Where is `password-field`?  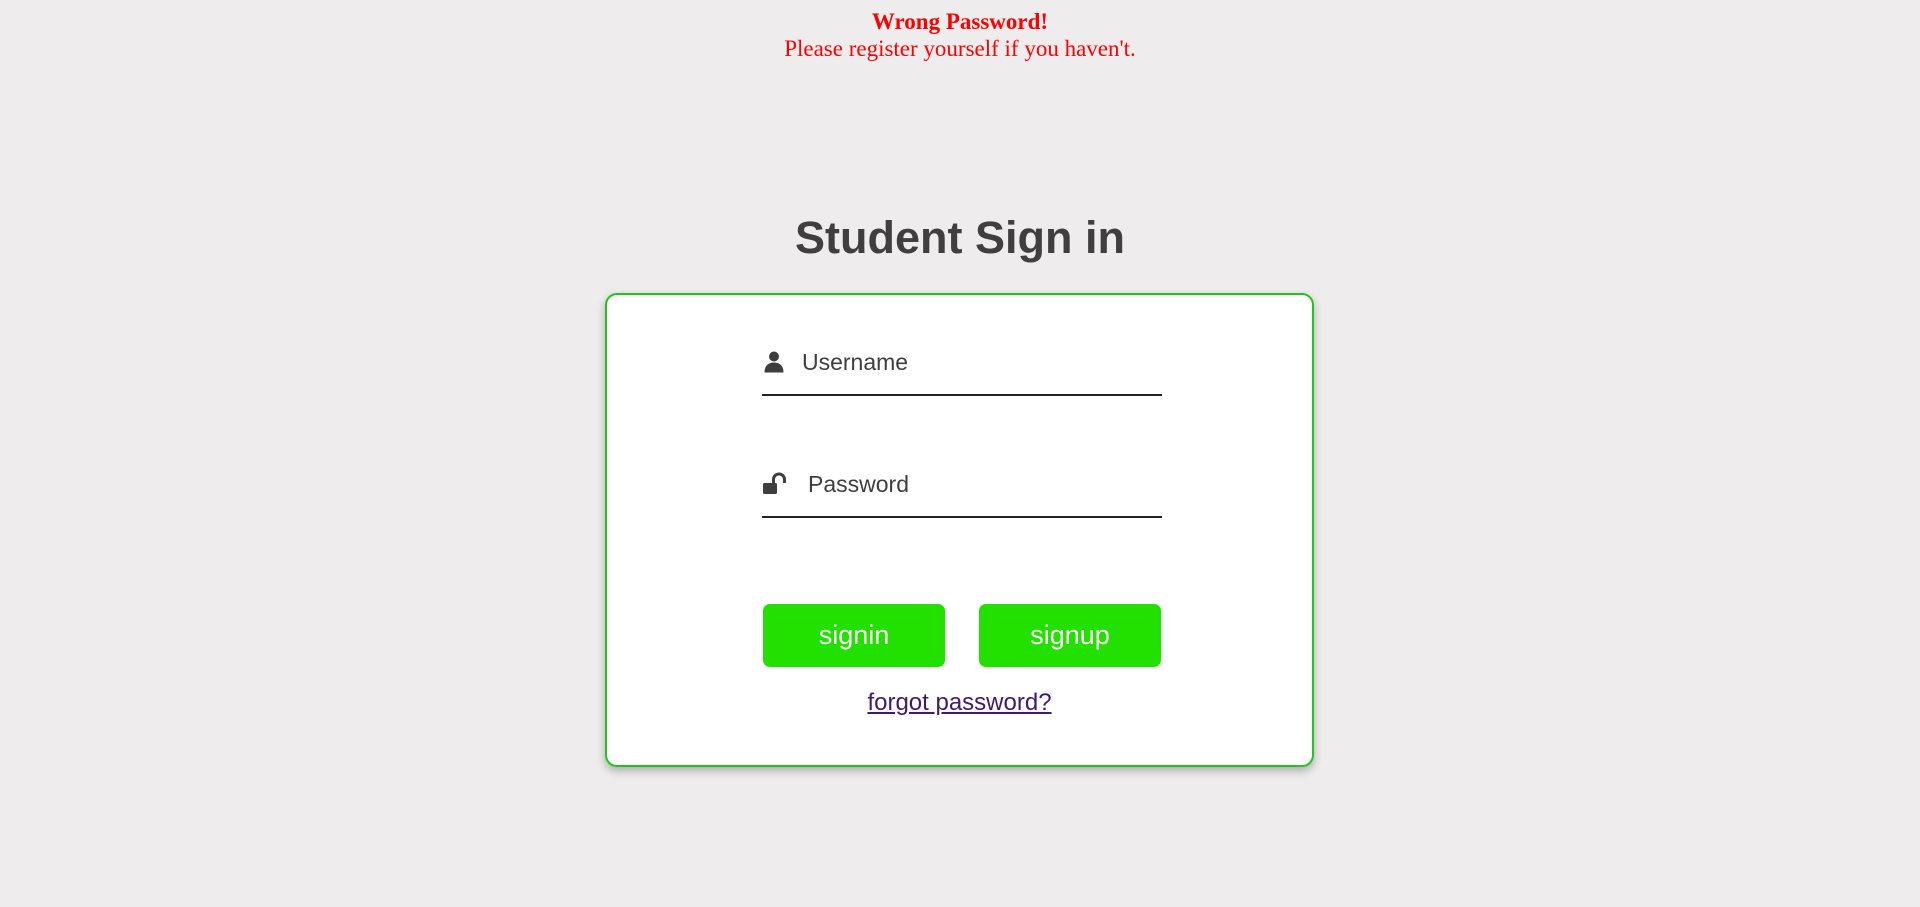 password-field is located at coordinates (962, 487).